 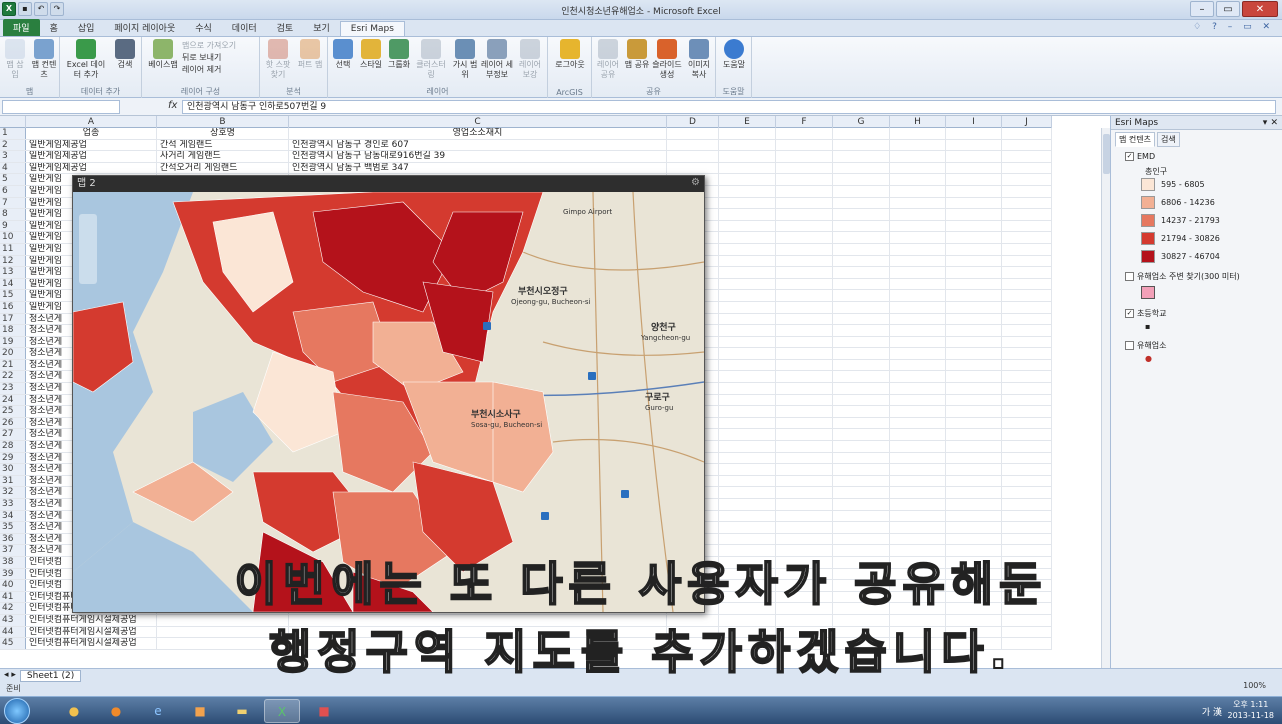 I want to click on ime-indicator: 가 漢, so click(x=1212, y=711).